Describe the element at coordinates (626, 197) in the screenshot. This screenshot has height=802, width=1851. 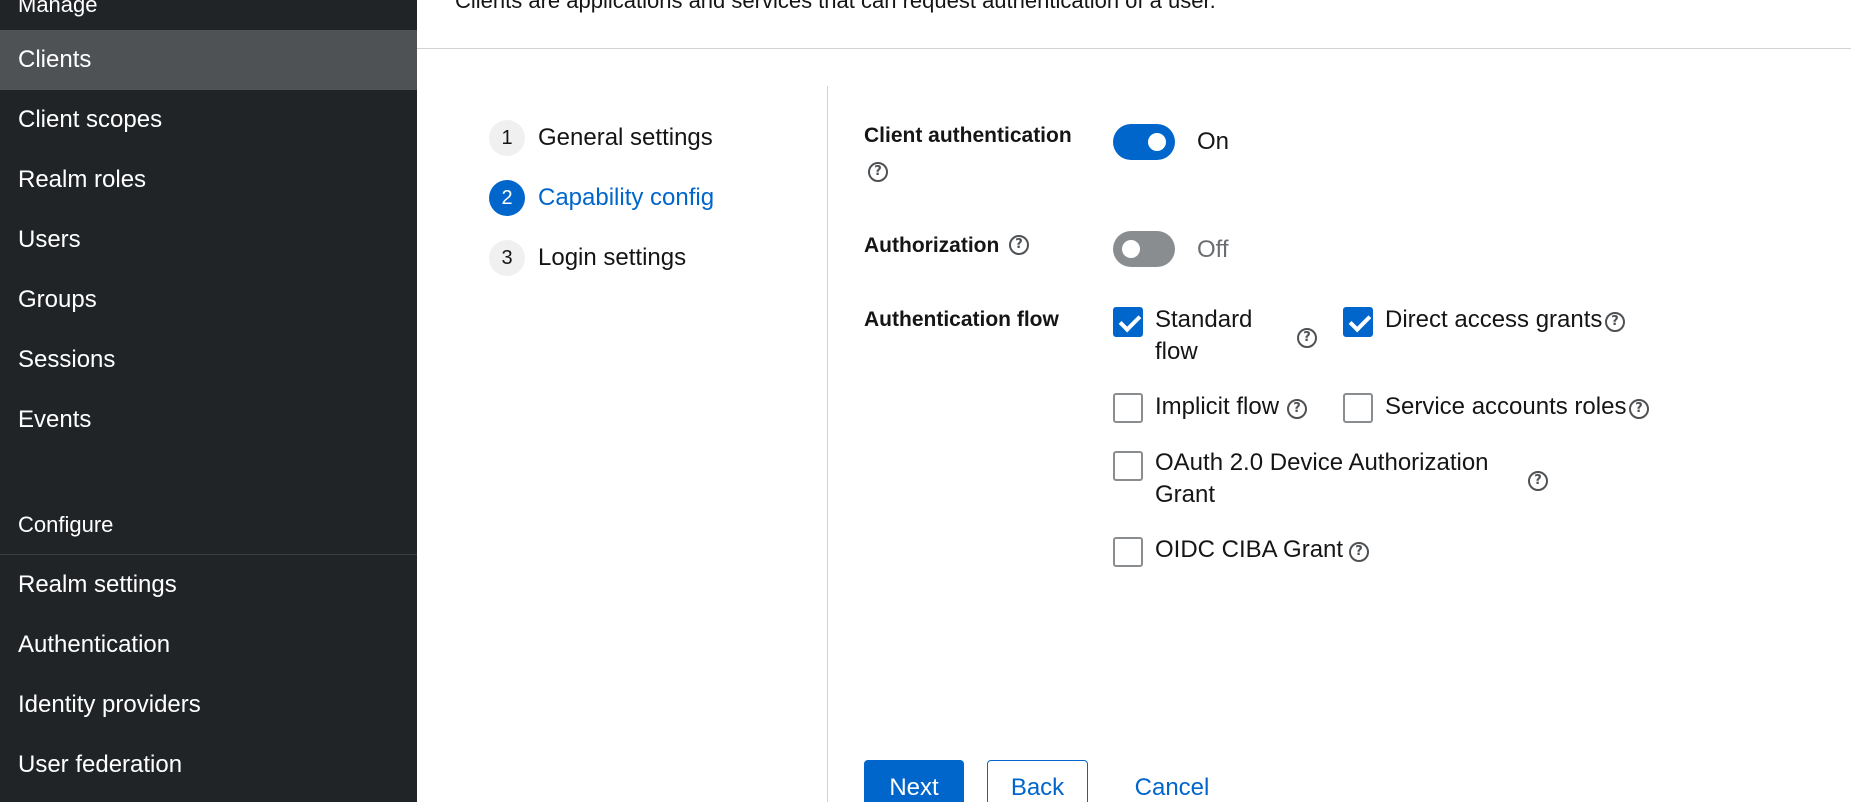
I see `step-label: Capability config` at that location.